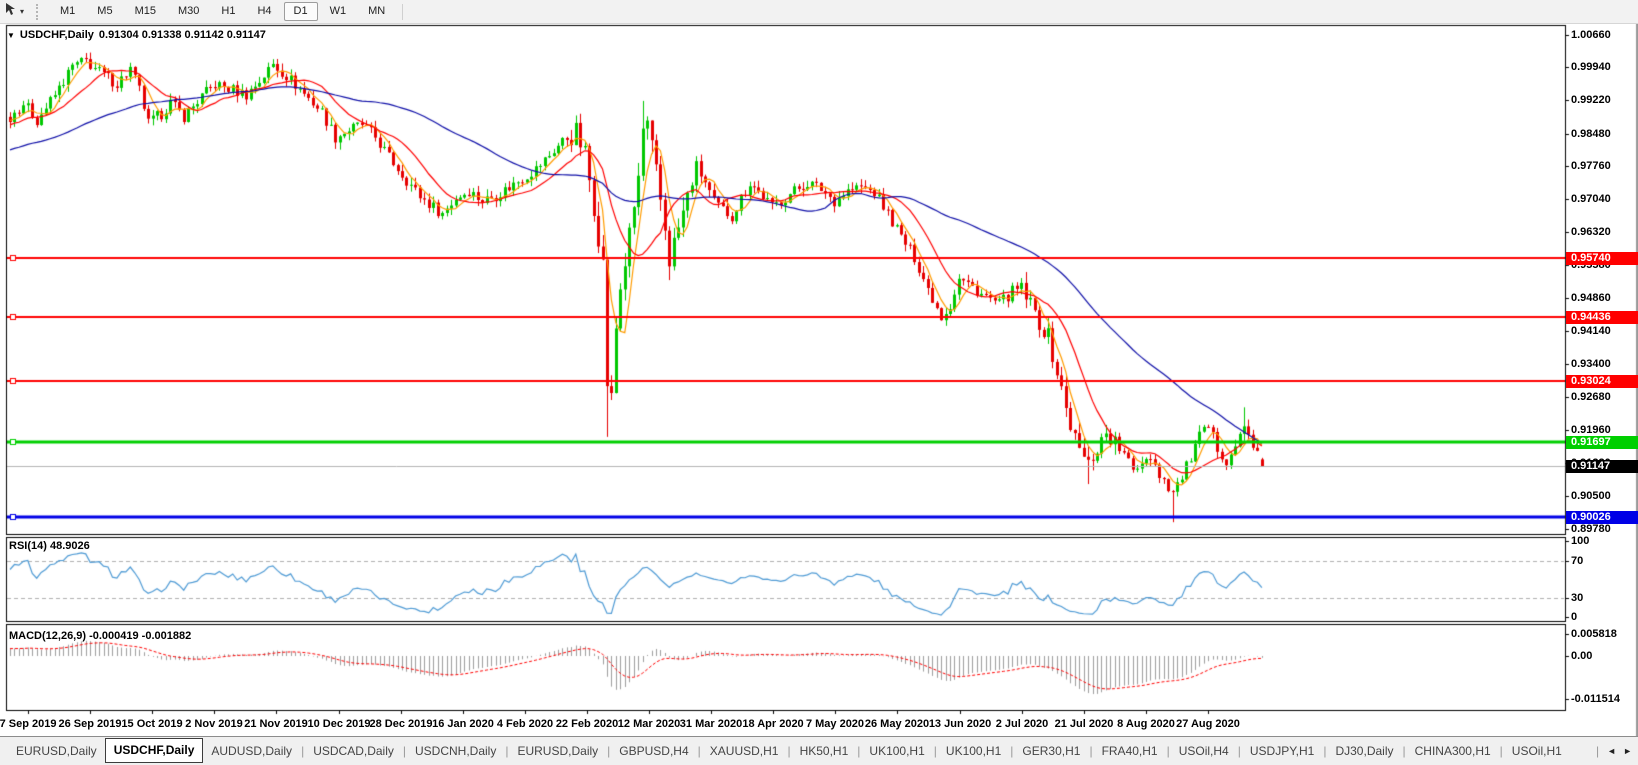 The width and height of the screenshot is (1638, 765). I want to click on timeframe-button-w1: W1, so click(338, 11).